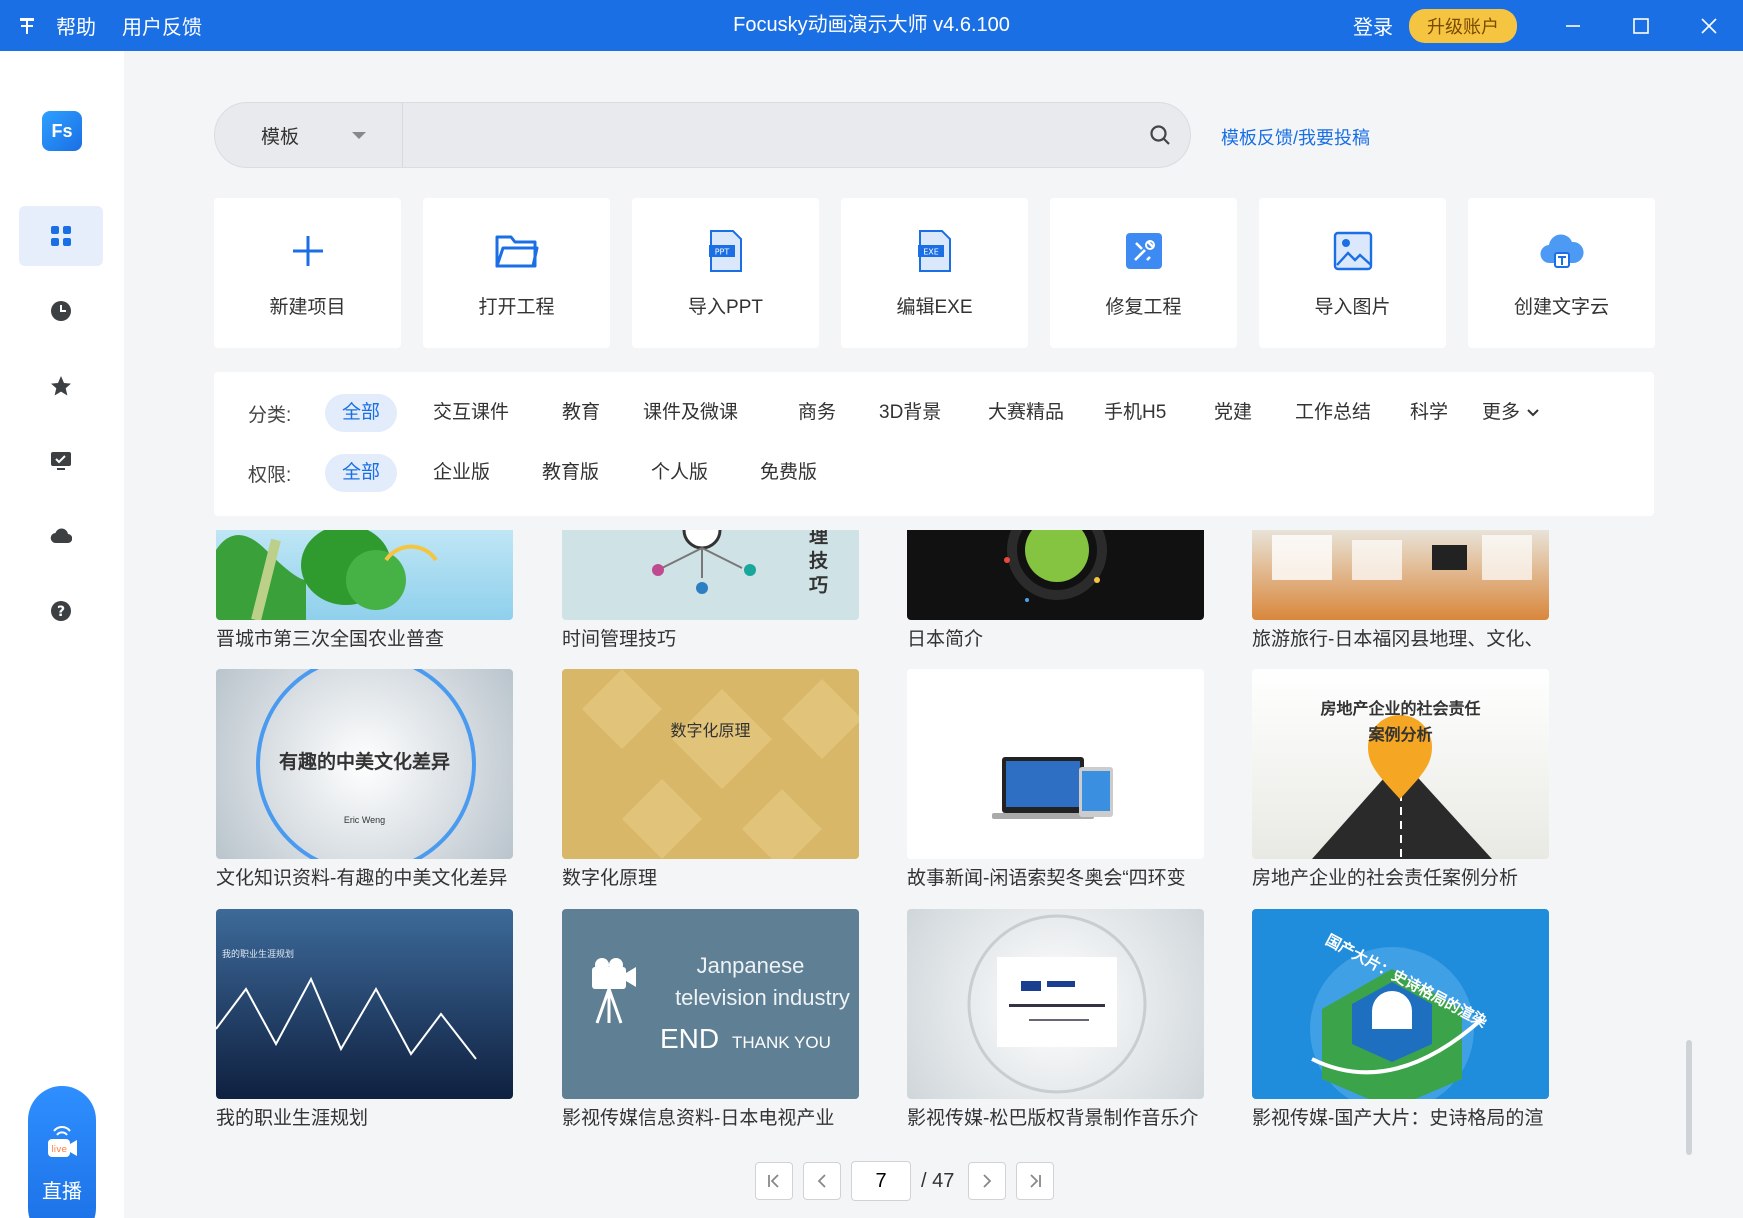  Describe the element at coordinates (817, 413) in the screenshot. I see `category-business: 商务` at that location.